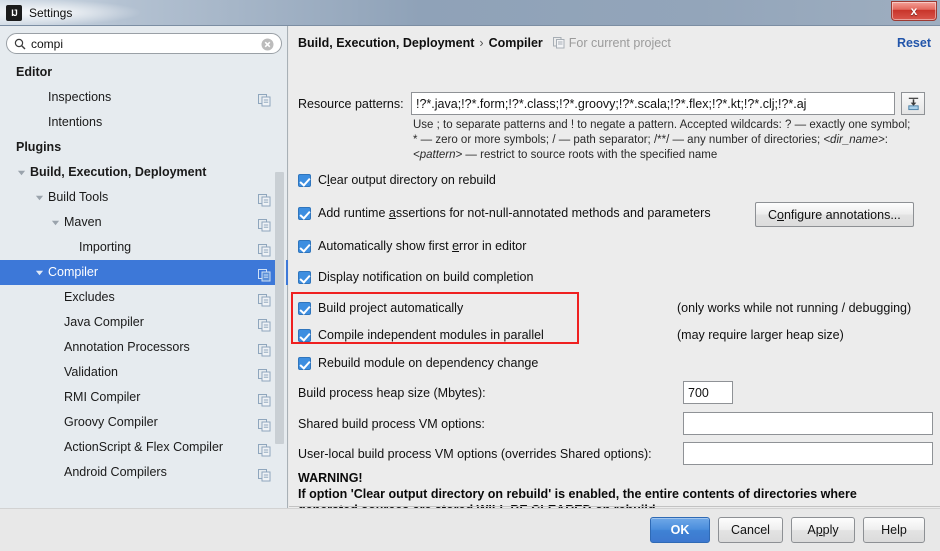 The image size is (940, 551). I want to click on sidebar-item-label: Compiler, so click(73, 272).